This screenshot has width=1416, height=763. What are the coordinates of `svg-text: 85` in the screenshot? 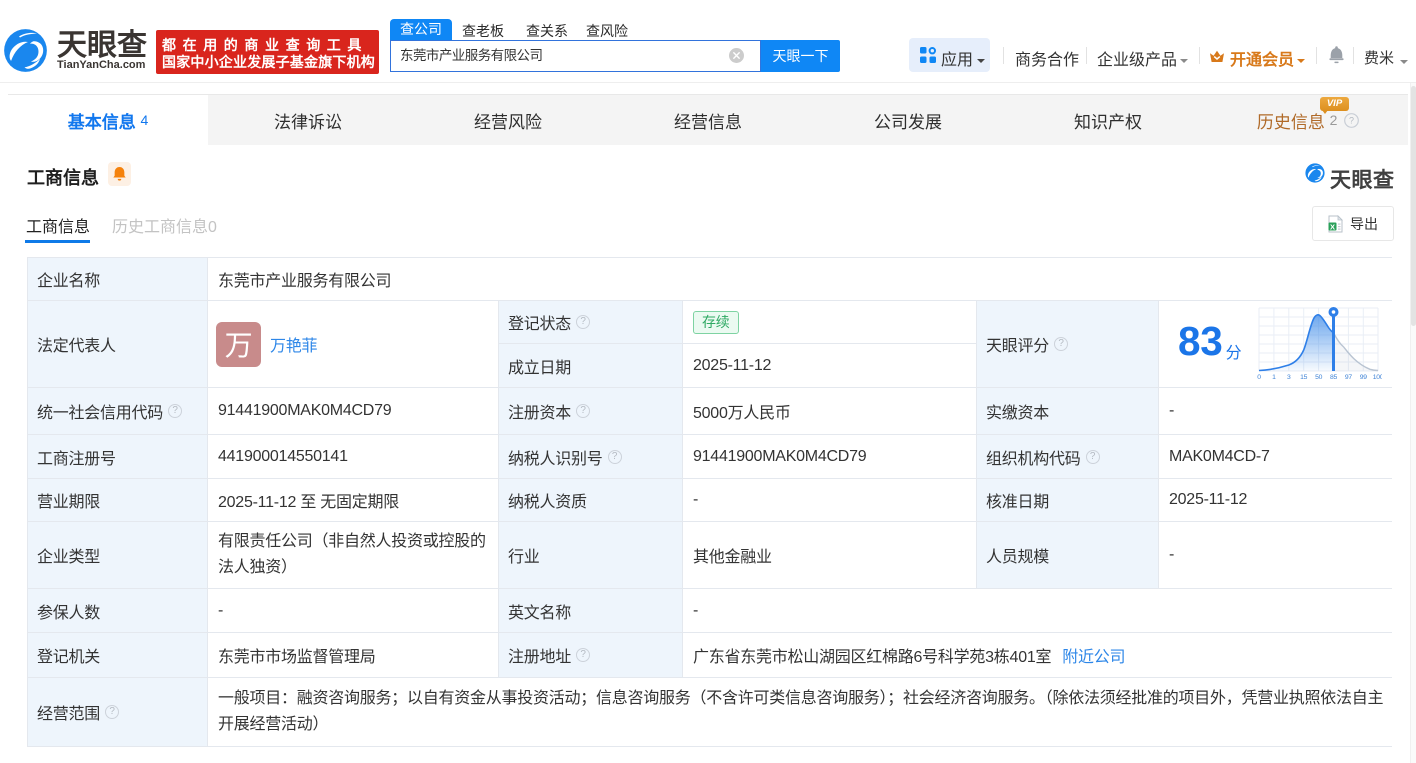 It's located at (1334, 377).